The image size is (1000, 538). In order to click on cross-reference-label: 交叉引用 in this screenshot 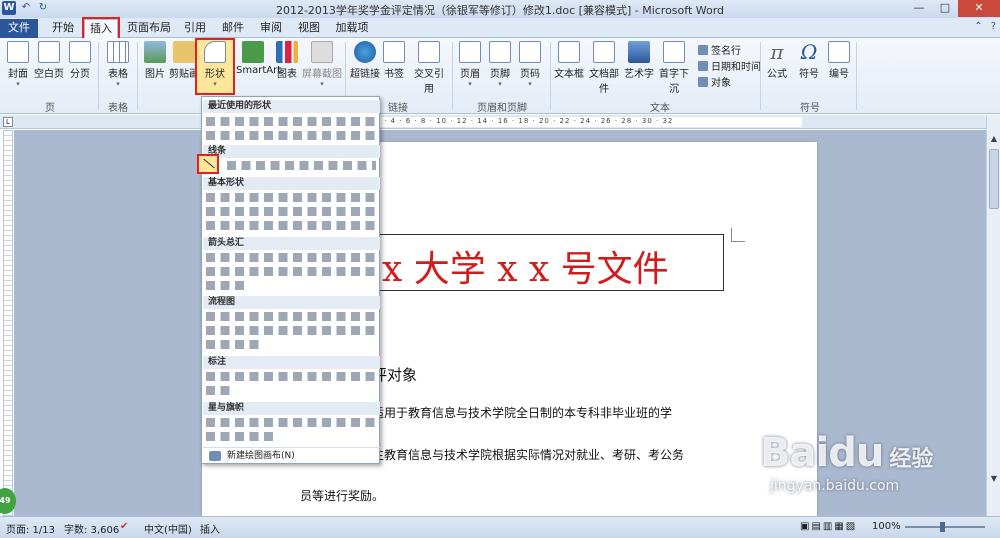, I will do `click(429, 82)`.